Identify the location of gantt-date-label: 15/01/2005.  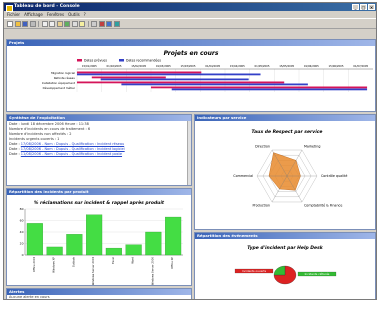
(89, 66).